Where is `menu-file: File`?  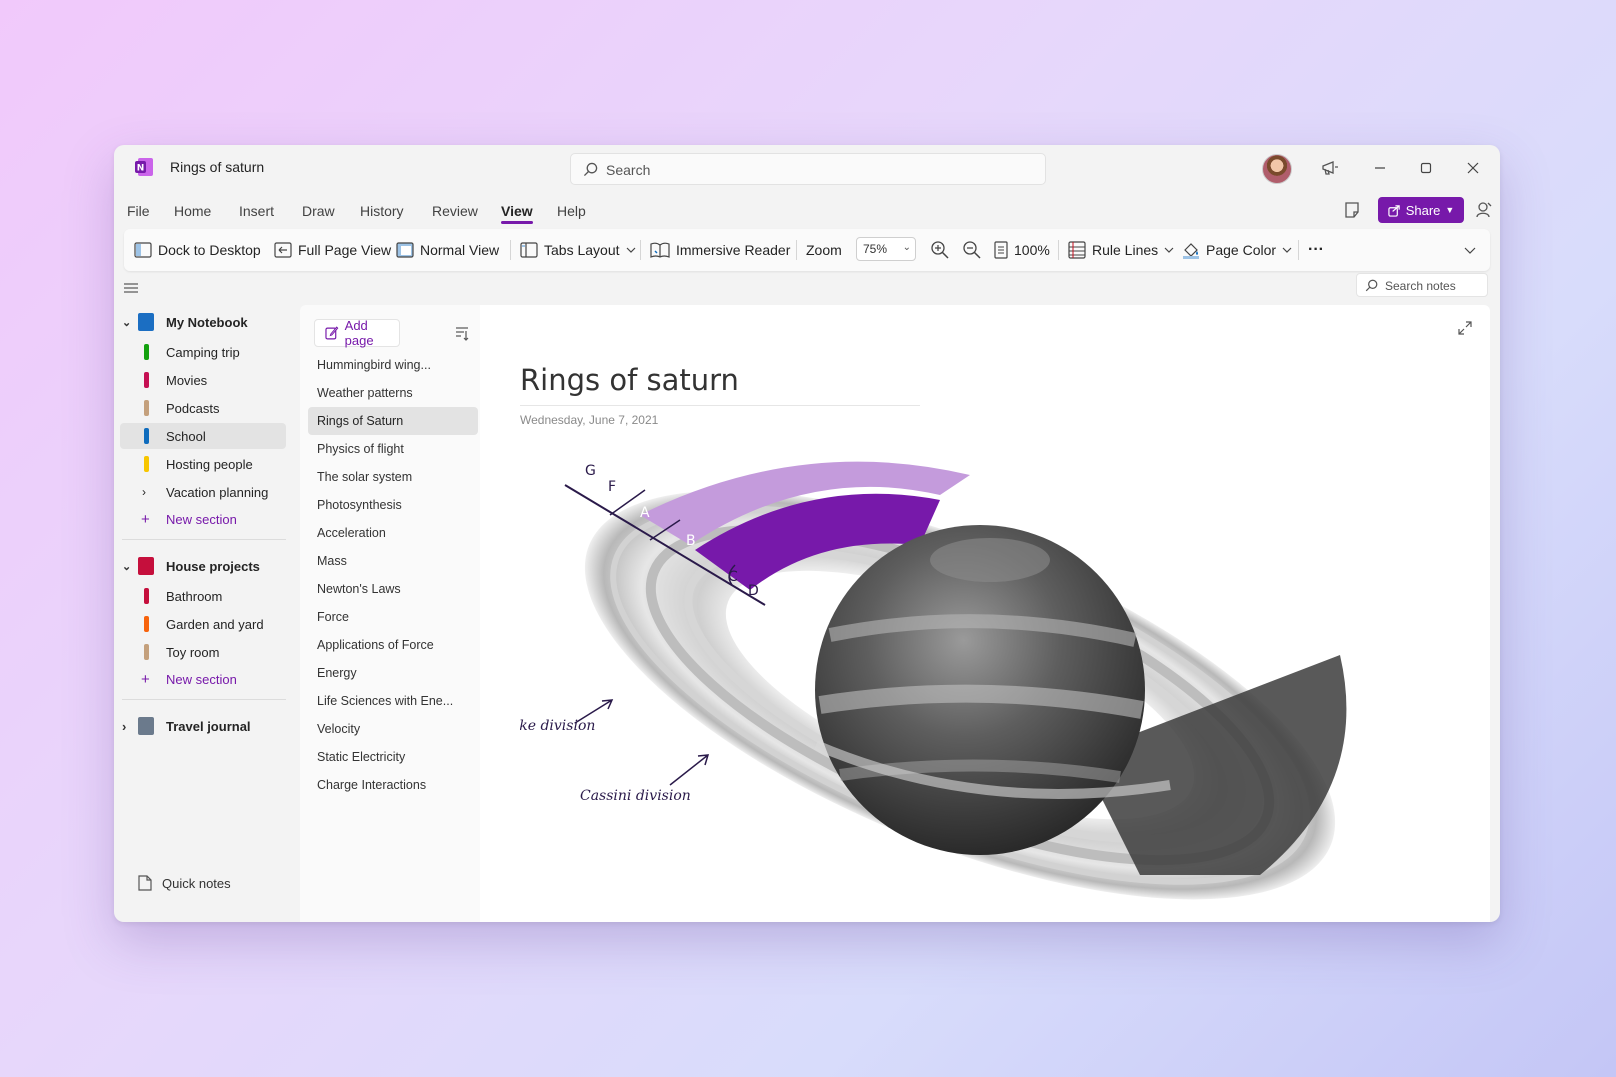
menu-file: File is located at coordinates (138, 211).